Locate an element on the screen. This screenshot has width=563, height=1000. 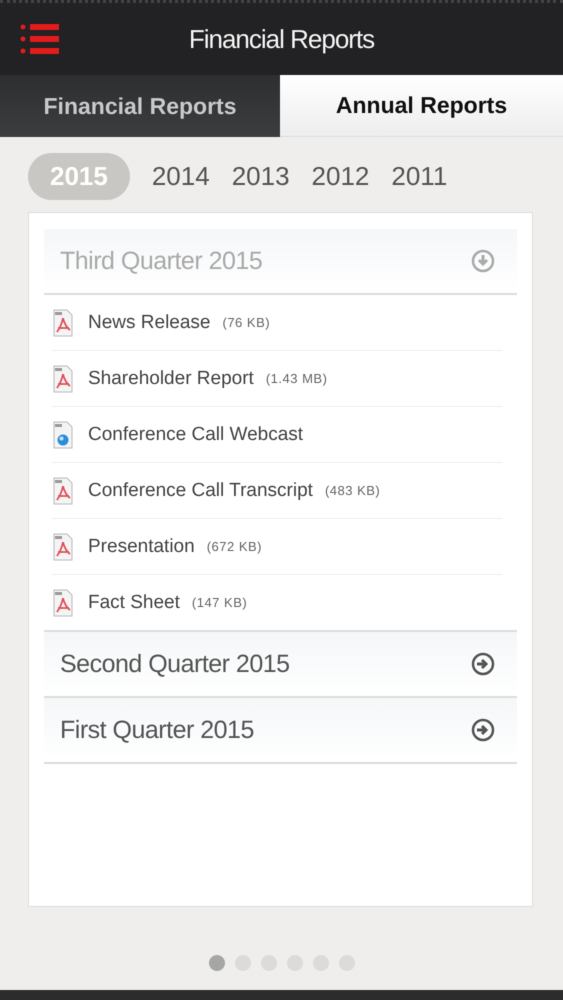
quarter-title: Third Quarter 2015 is located at coordinates (161, 261).